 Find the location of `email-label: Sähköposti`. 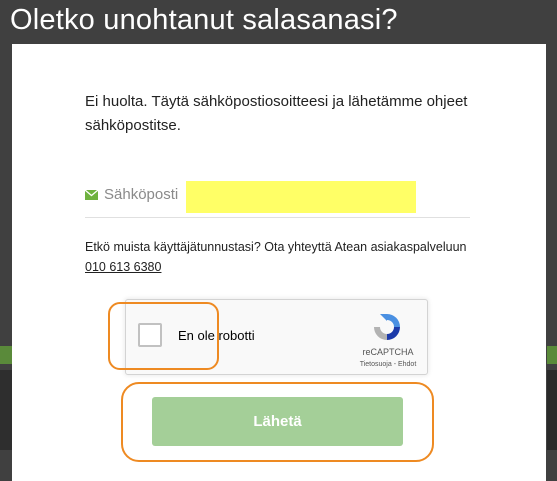

email-label: Sähköposti is located at coordinates (141, 194).